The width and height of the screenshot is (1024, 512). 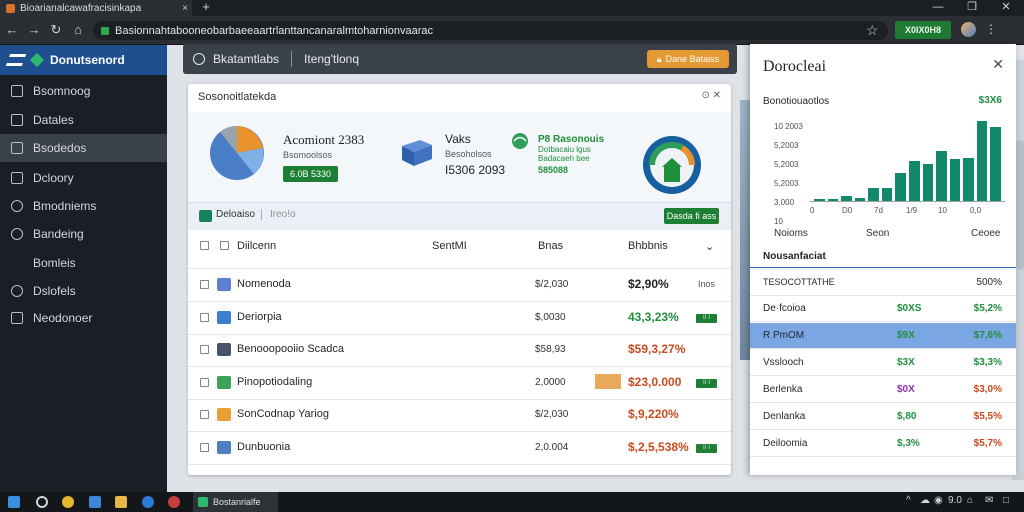 I want to click on select-all-checkbox, so click(x=205, y=216).